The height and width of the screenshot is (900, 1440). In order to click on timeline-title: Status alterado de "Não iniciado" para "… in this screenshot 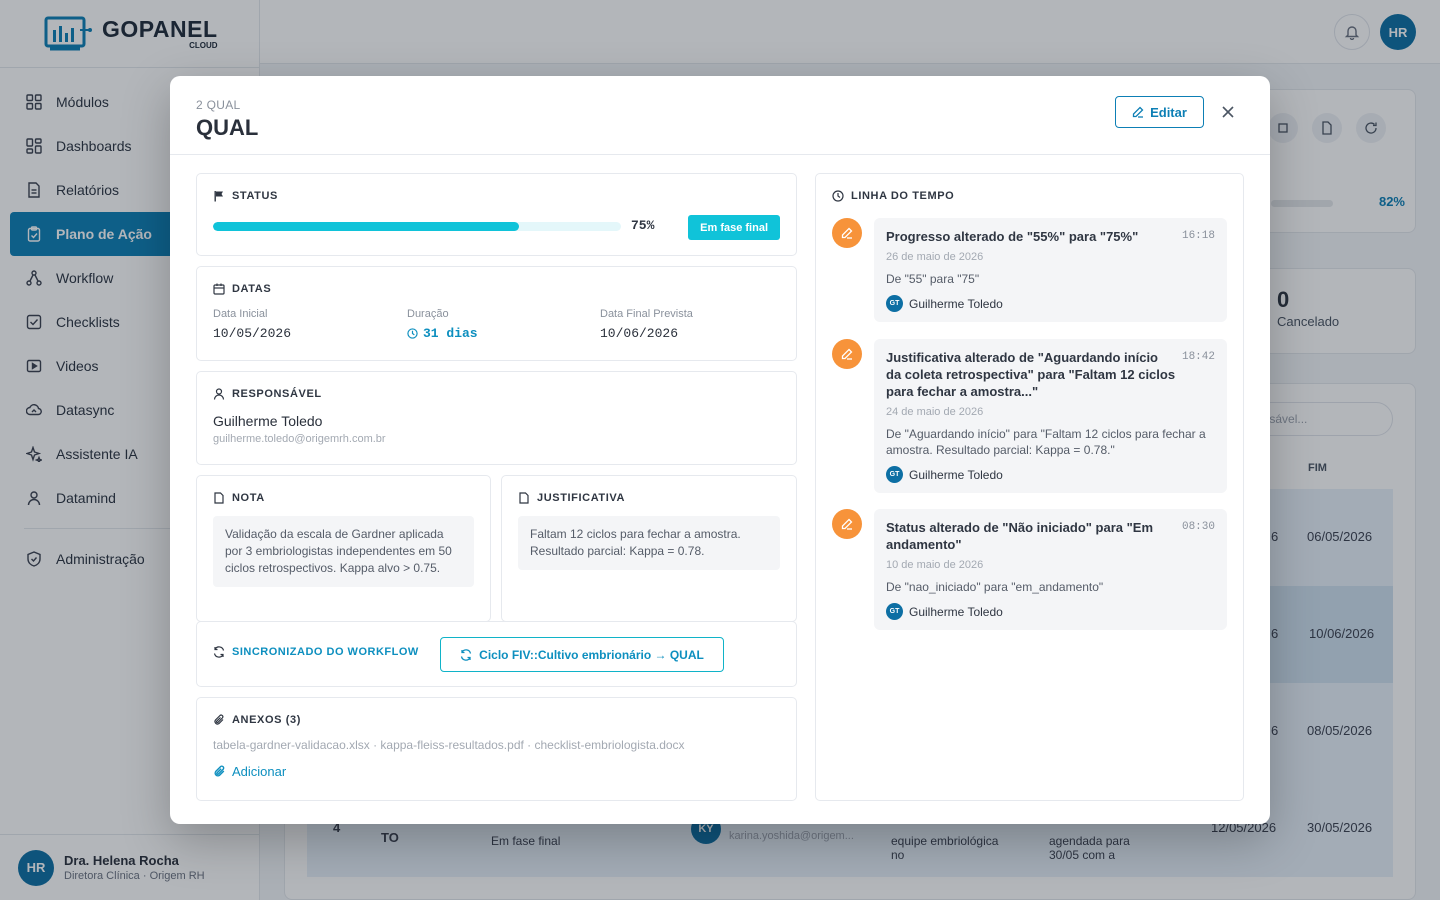, I will do `click(1020, 536)`.